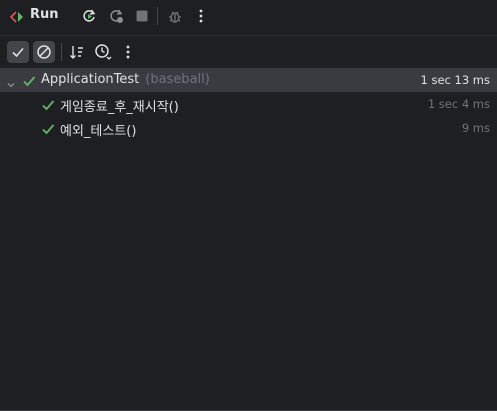  What do you see at coordinates (89, 16) in the screenshot?
I see `rerun-icon` at bounding box center [89, 16].